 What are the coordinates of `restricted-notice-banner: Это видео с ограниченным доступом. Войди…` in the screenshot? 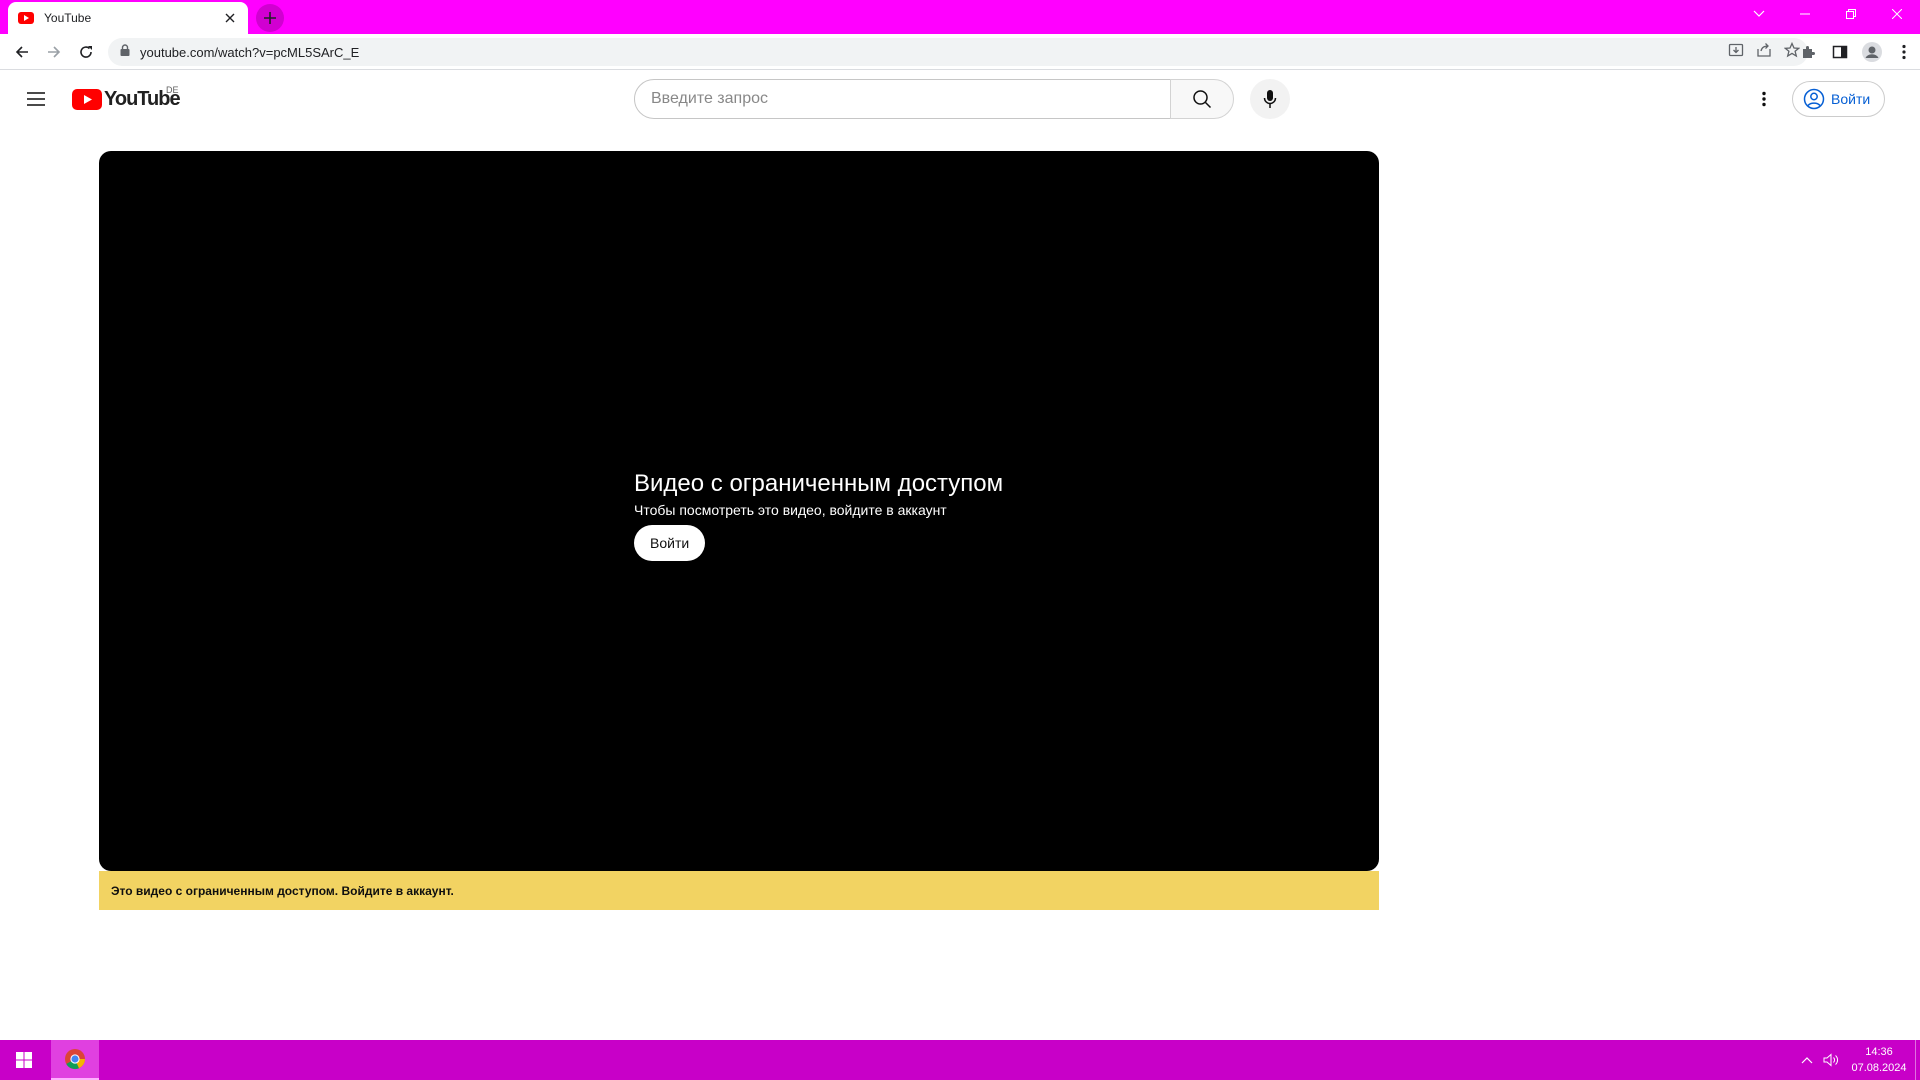 It's located at (739, 890).